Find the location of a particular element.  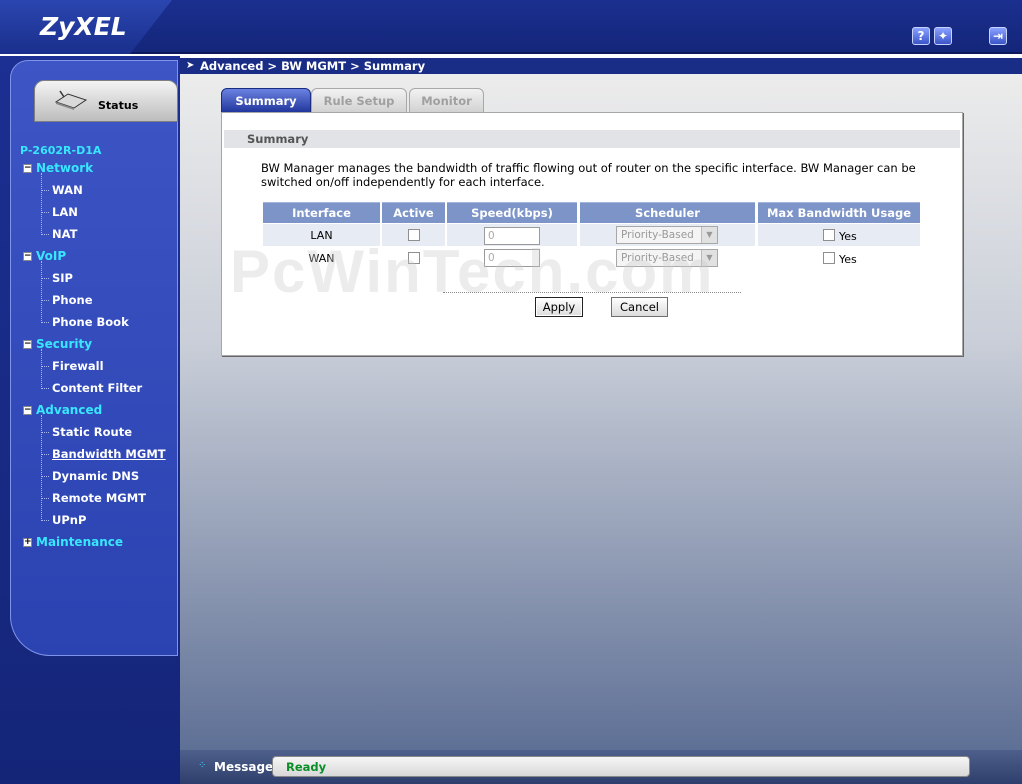

section-title: Summary is located at coordinates (278, 139).